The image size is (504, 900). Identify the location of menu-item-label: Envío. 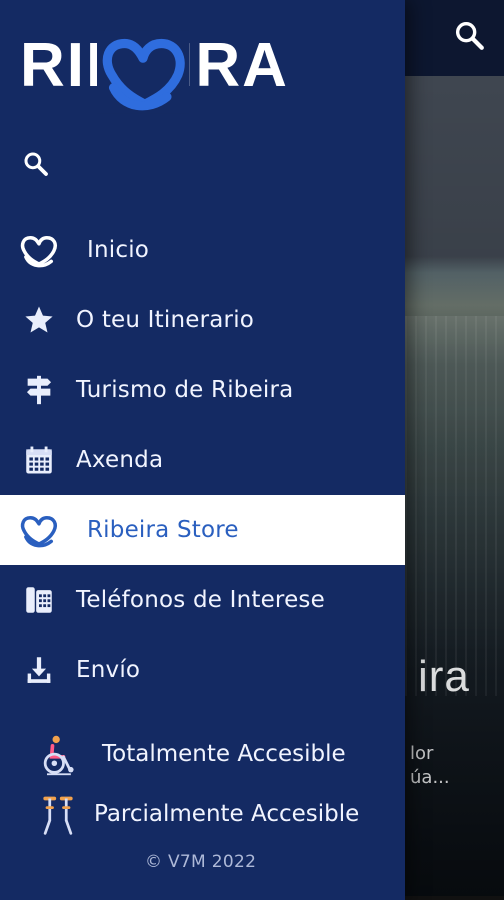
(108, 670).